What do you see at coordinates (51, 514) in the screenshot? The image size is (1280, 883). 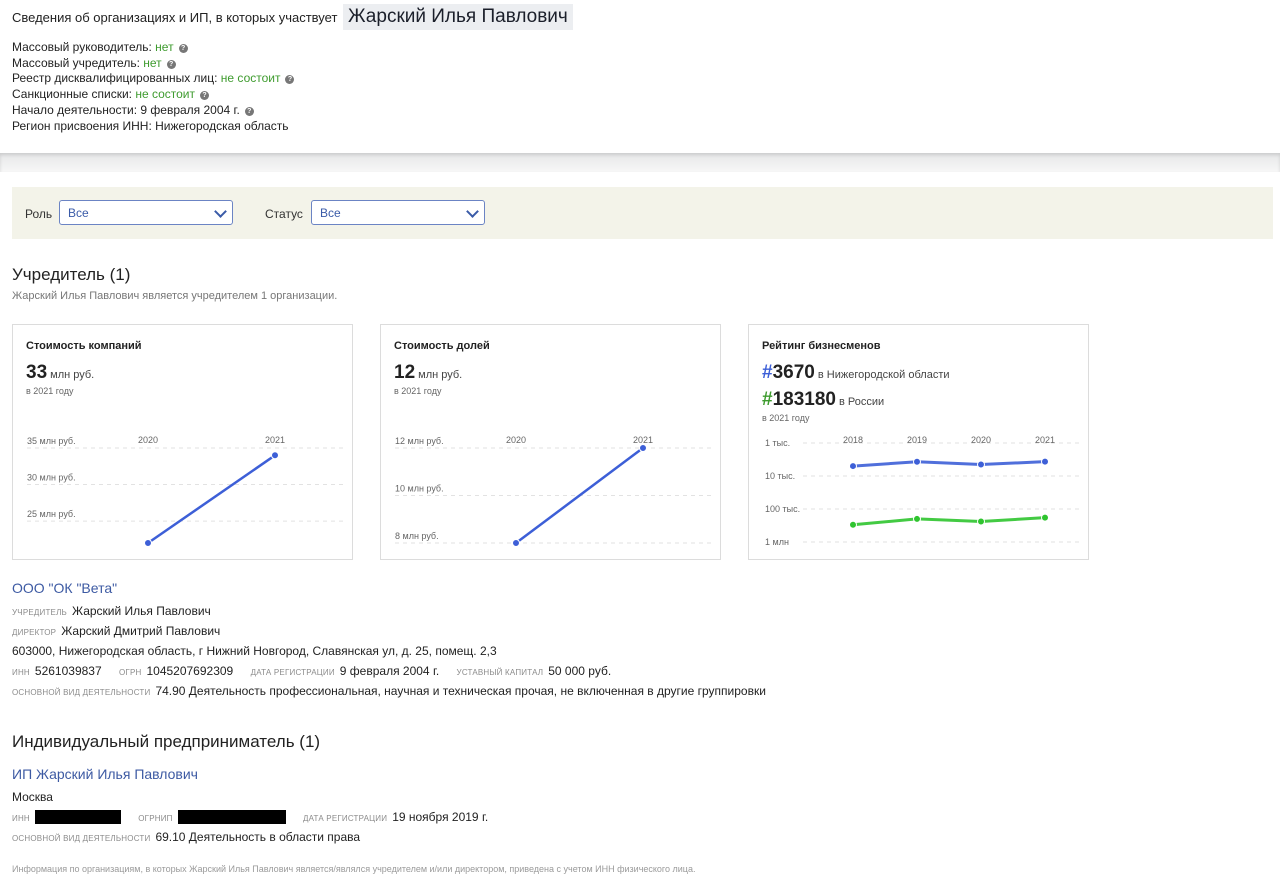 I see `y-tick-label: 25 млн руб.` at bounding box center [51, 514].